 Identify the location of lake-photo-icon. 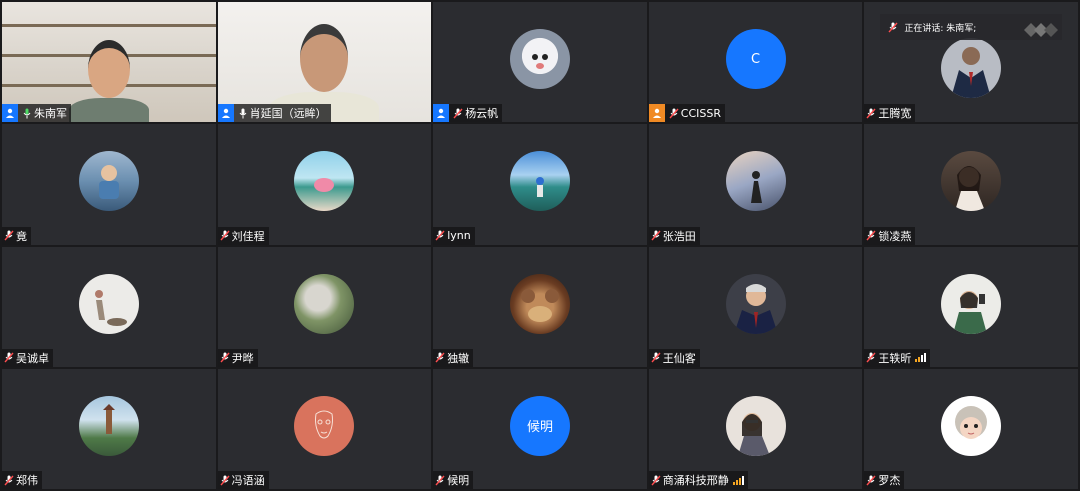
(324, 181).